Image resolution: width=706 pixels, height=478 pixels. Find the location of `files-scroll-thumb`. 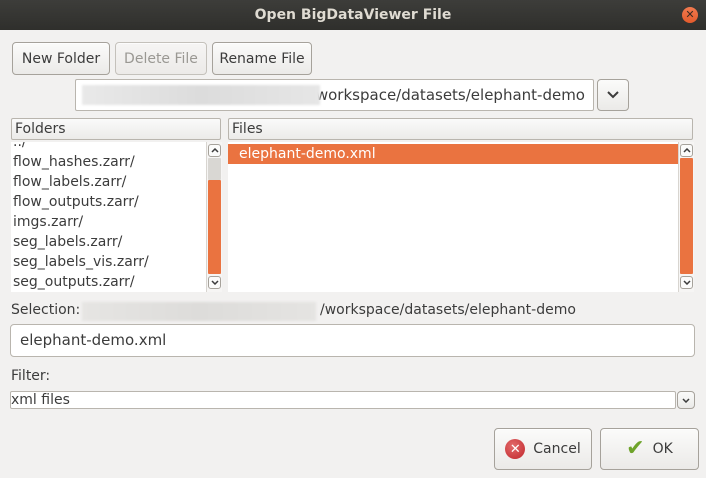

files-scroll-thumb is located at coordinates (686, 216).